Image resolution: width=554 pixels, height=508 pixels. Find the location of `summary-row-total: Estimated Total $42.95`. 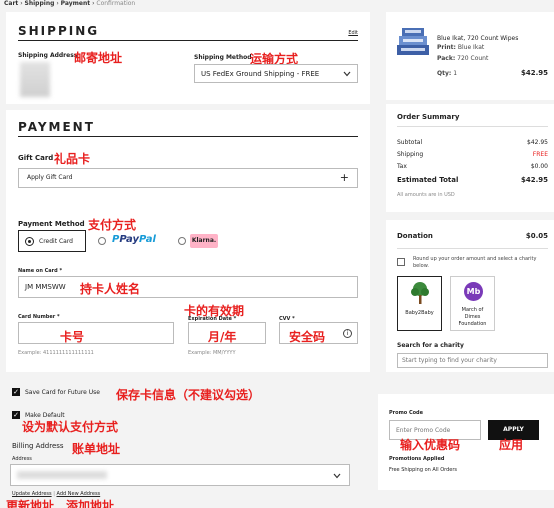

summary-row-total: Estimated Total $42.95 is located at coordinates (472, 180).